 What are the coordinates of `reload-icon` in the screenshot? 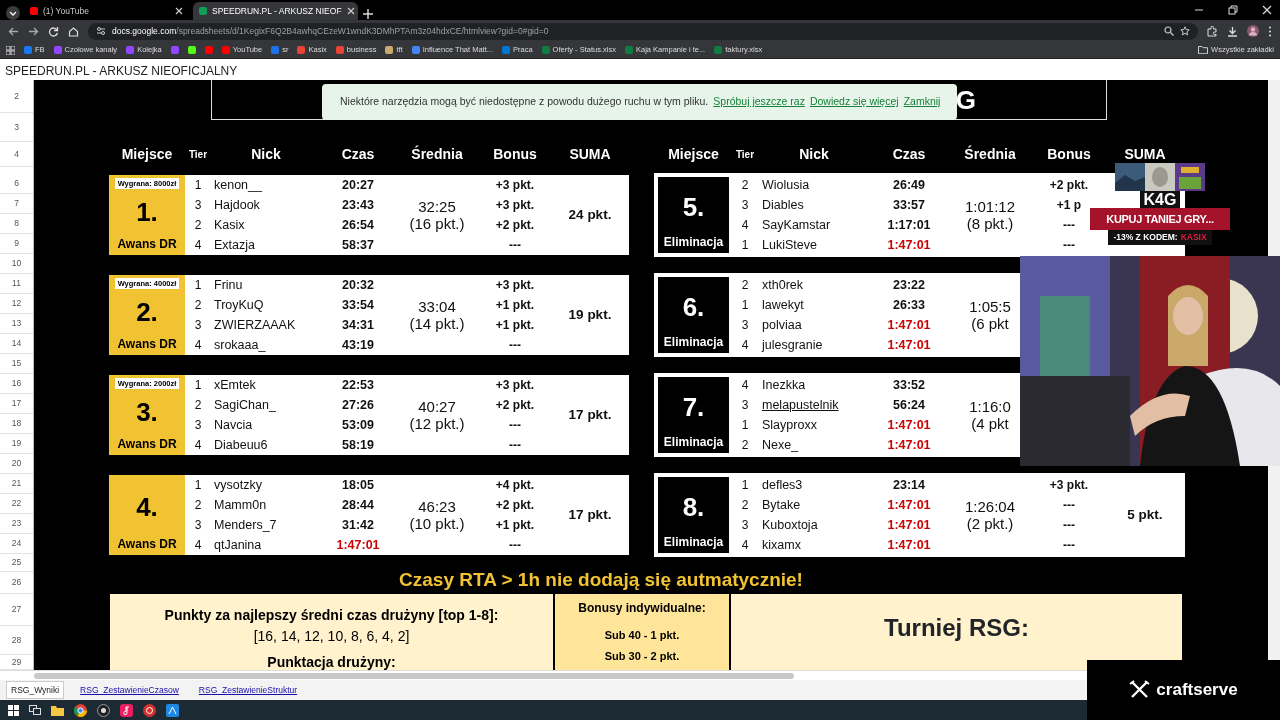 It's located at (53, 31).